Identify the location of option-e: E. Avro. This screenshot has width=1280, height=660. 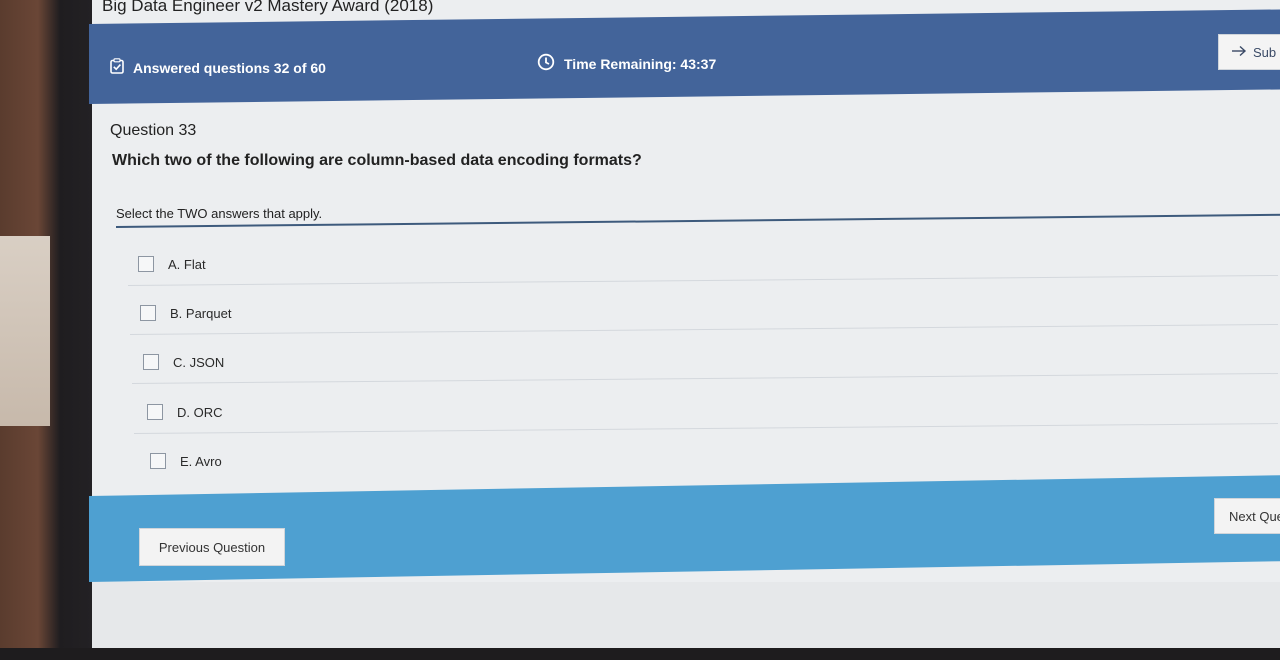
(186, 461).